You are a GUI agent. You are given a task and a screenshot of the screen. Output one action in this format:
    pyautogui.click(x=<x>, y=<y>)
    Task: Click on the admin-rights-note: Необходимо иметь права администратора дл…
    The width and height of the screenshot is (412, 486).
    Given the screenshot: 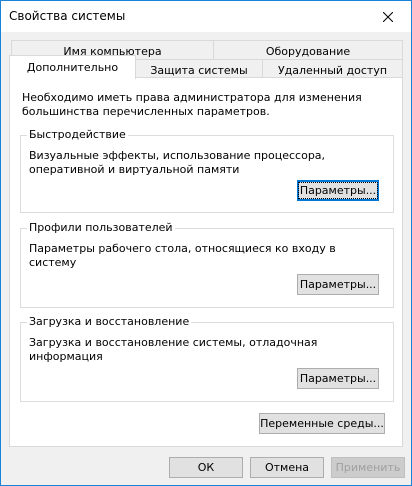 What is the action you would take?
    pyautogui.click(x=192, y=104)
    